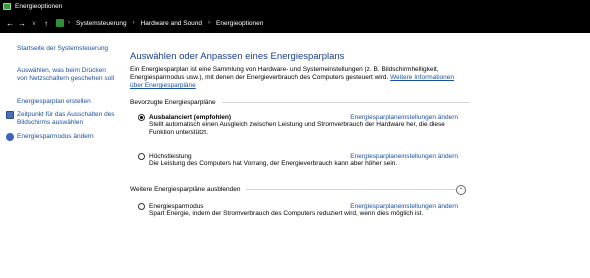  Describe the element at coordinates (34, 23) in the screenshot. I see `recent-locations-chevron-icon: ∨` at that location.